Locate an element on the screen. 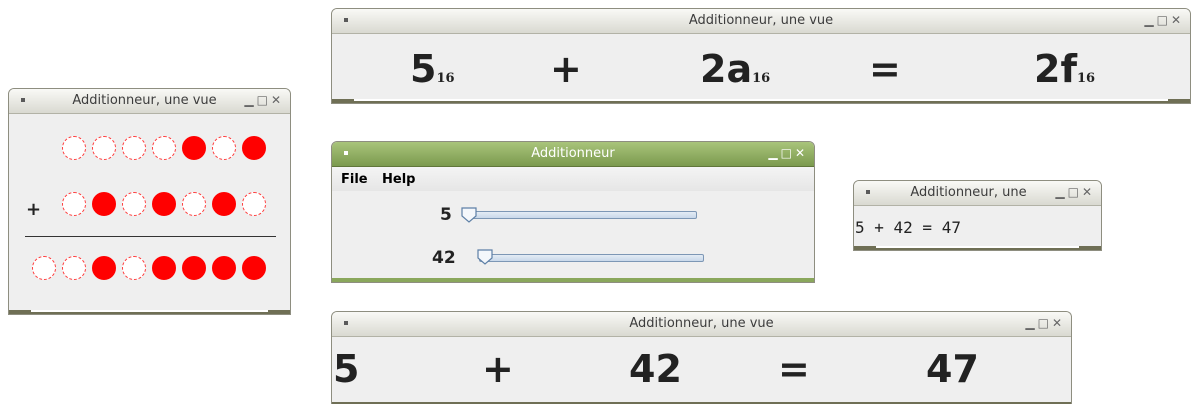 This screenshot has height=404, width=1191. sum-result: 2f16 is located at coordinates (1064, 69).